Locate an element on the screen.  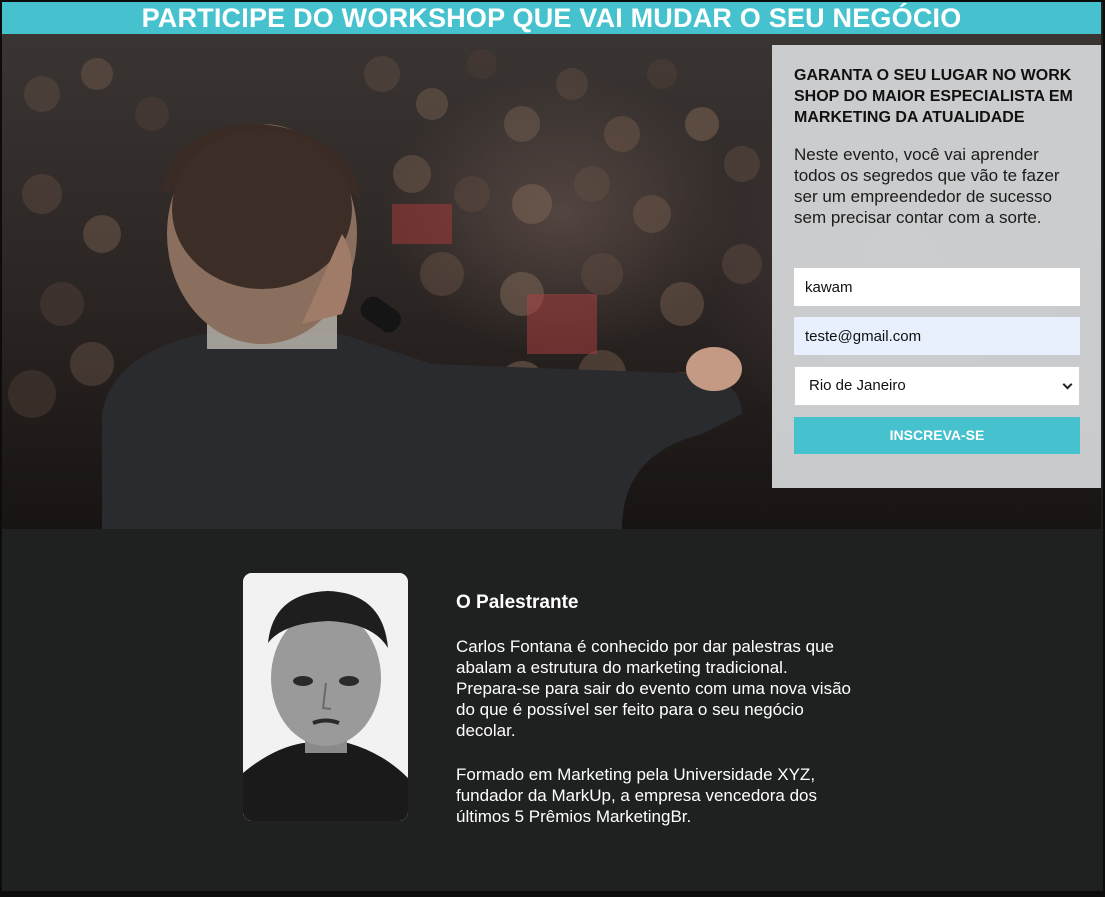
bottom-border is located at coordinates (552, 894).